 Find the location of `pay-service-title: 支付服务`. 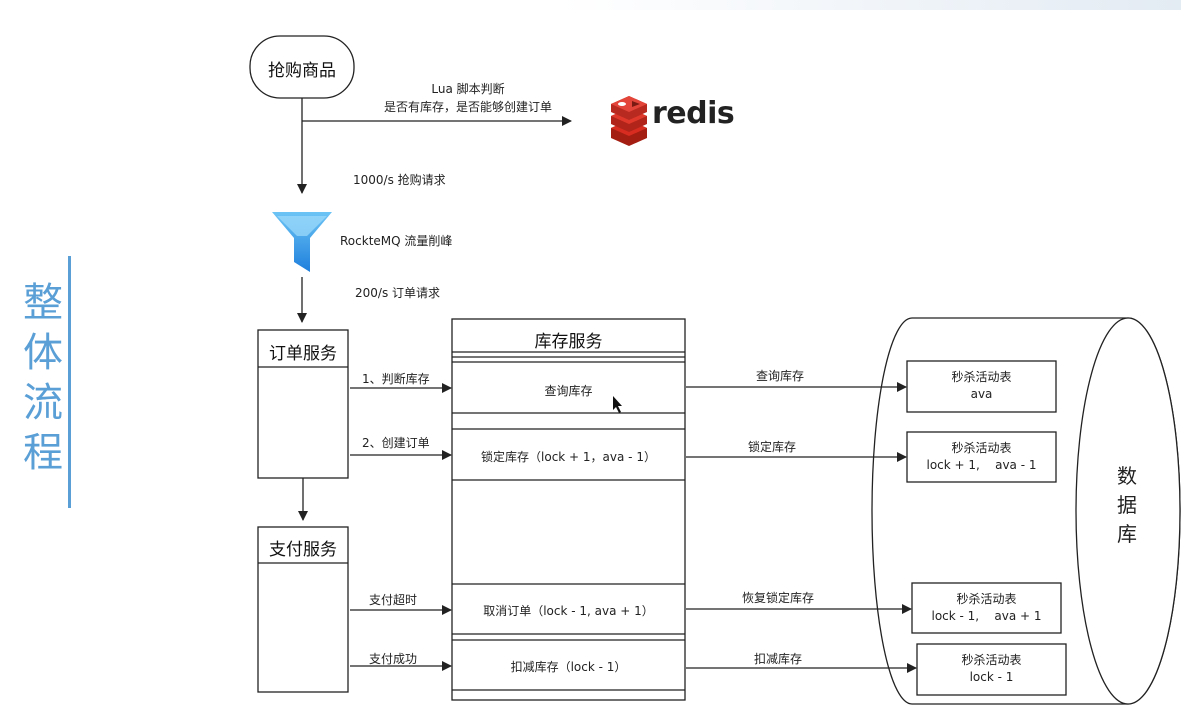

pay-service-title: 支付服务 is located at coordinates (303, 550).